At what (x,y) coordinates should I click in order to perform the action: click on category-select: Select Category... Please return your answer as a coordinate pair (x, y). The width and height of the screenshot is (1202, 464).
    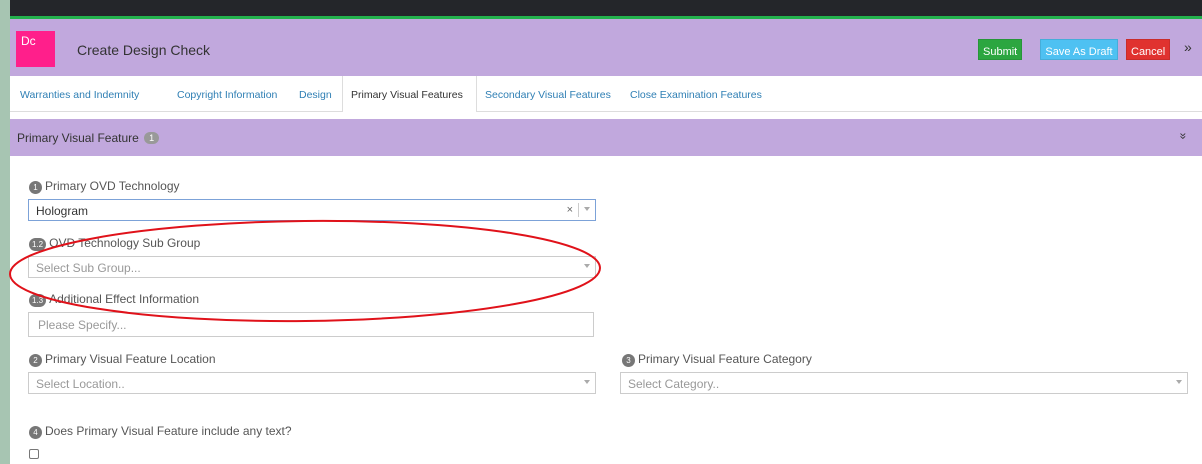
    Looking at the image, I should click on (904, 383).